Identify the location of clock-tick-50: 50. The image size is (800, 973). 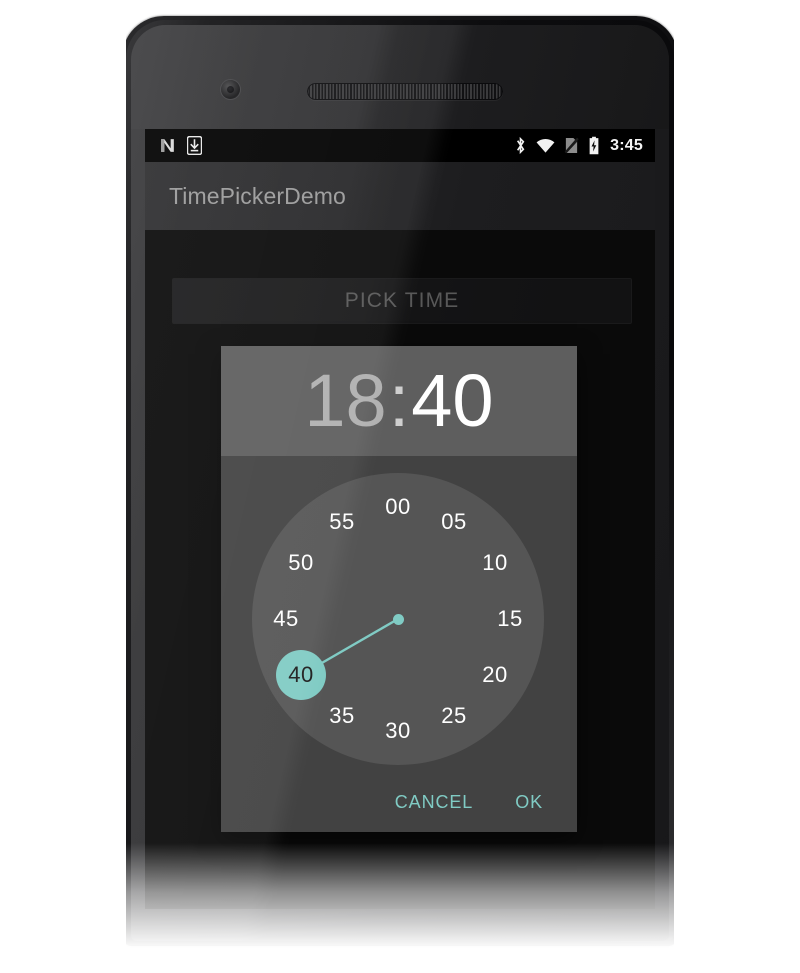
(301, 563).